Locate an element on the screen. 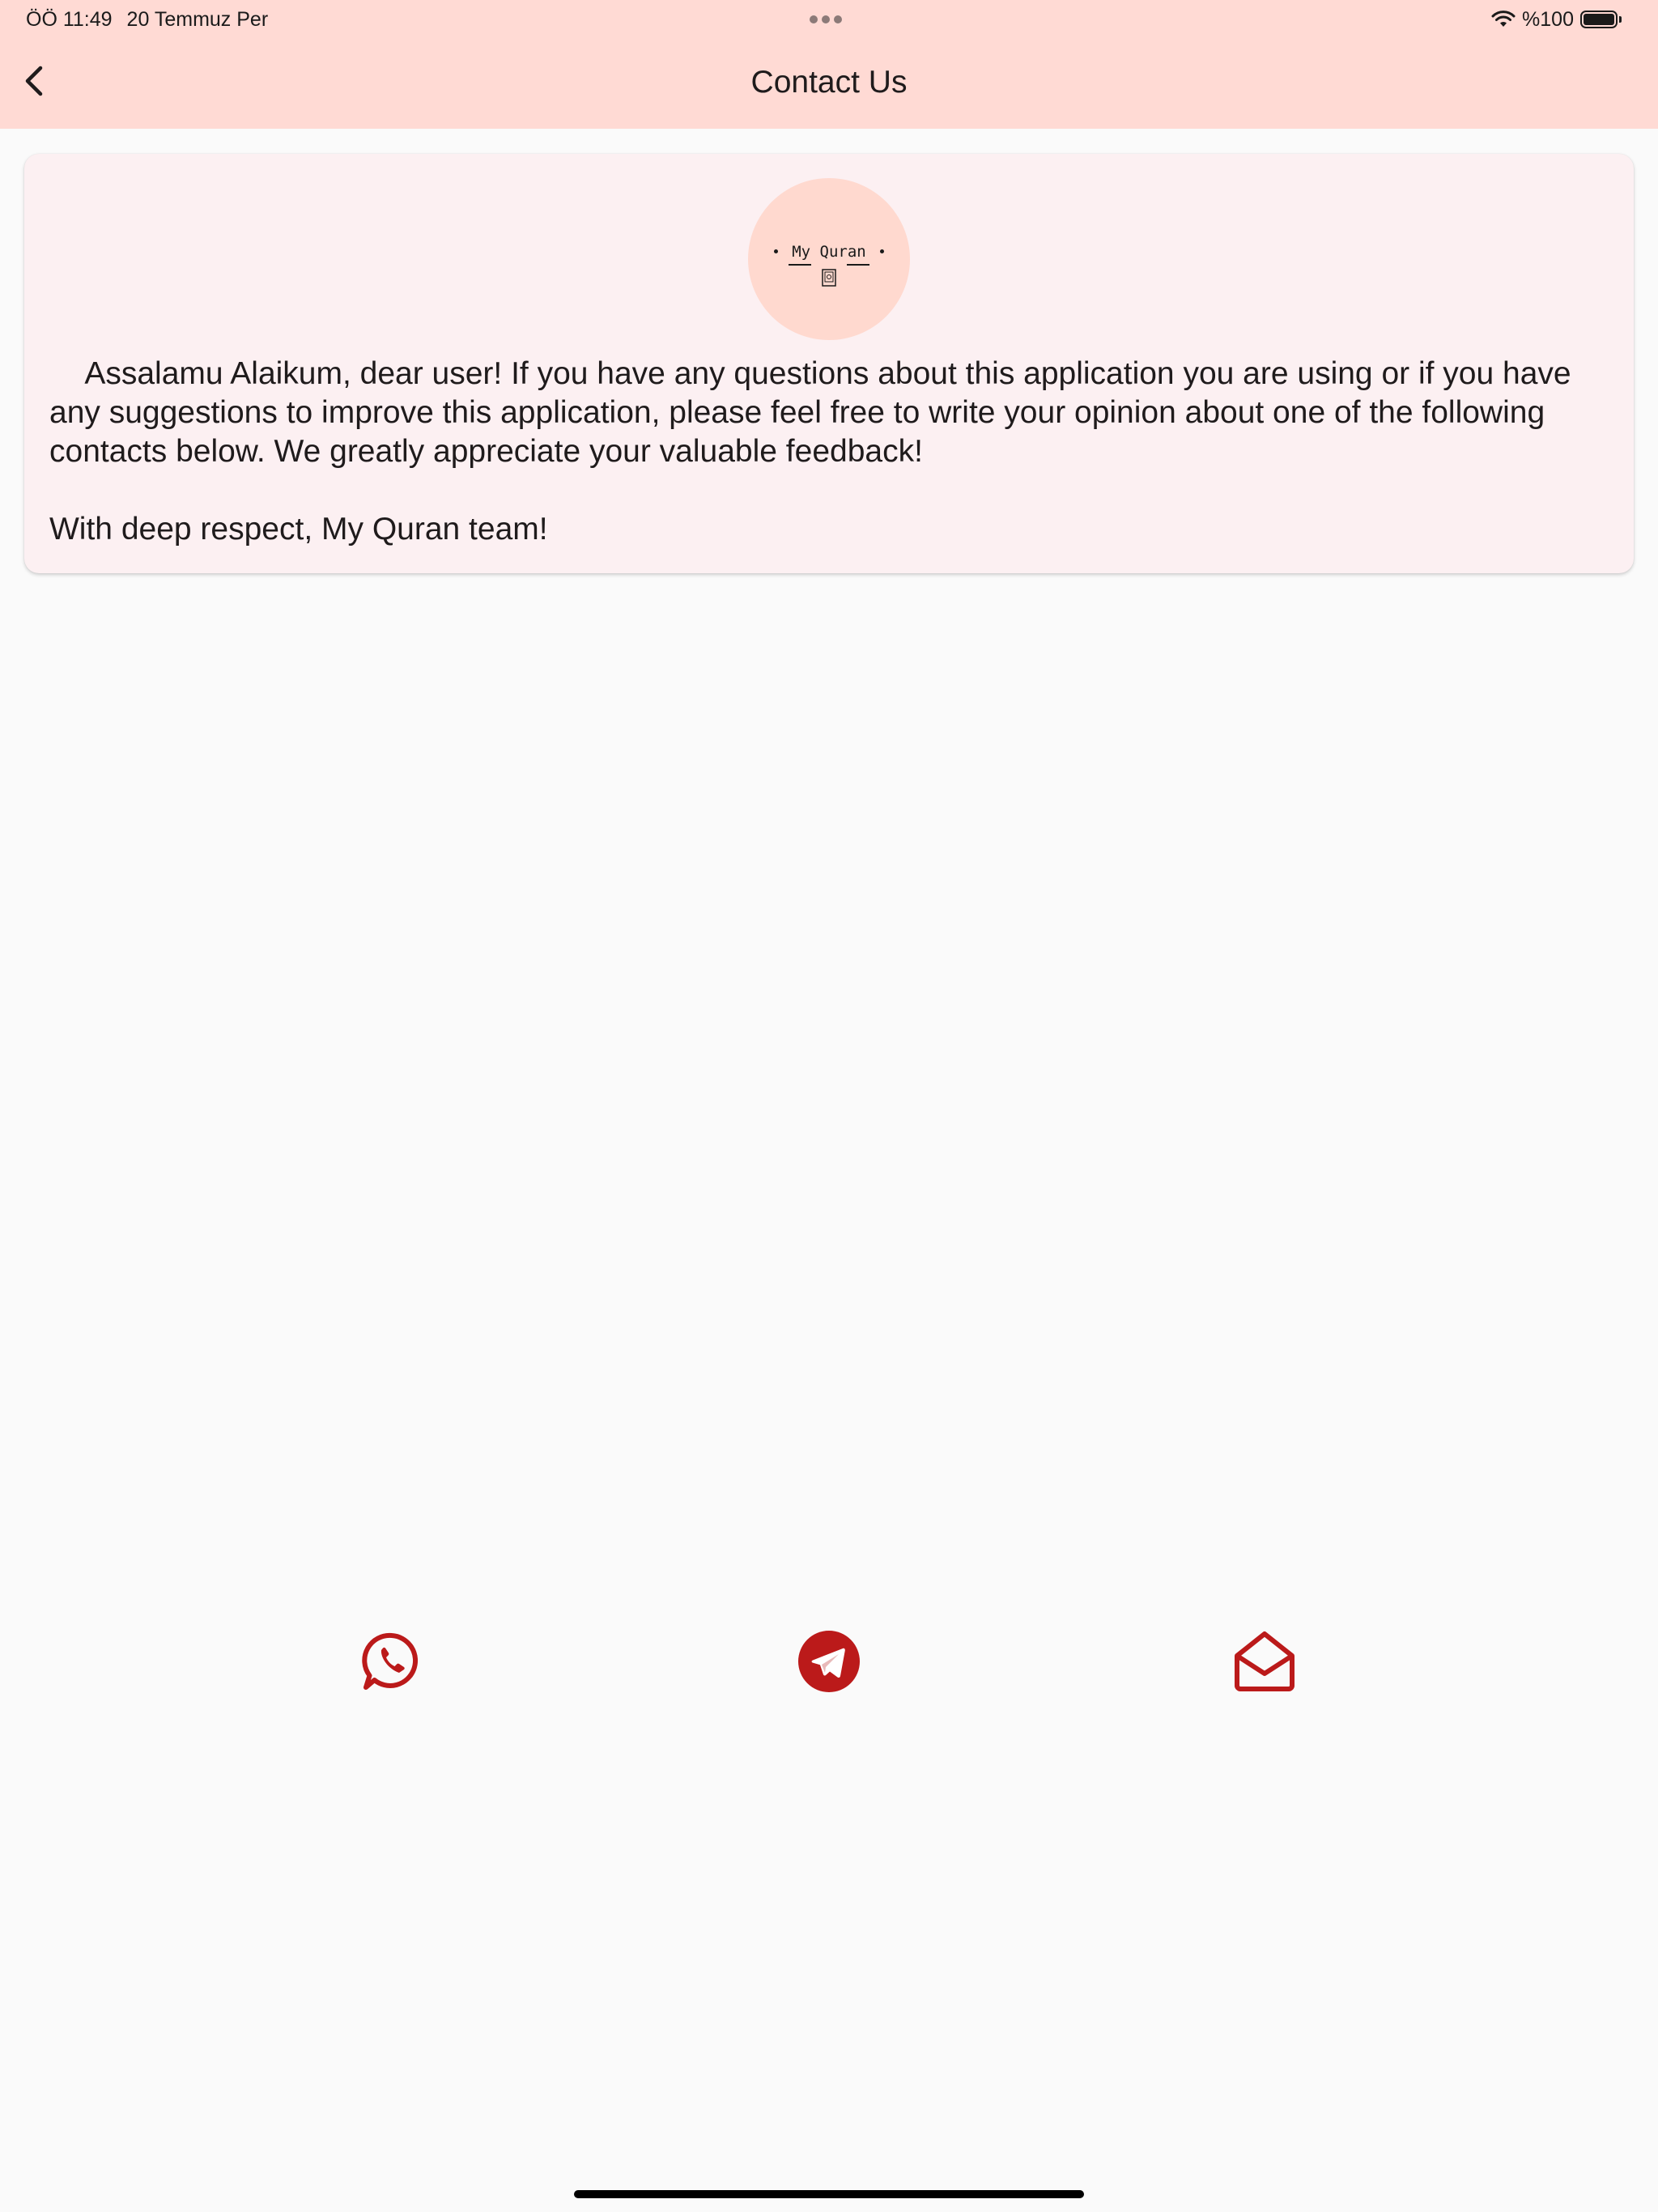  email-open-icon is located at coordinates (1265, 1661).